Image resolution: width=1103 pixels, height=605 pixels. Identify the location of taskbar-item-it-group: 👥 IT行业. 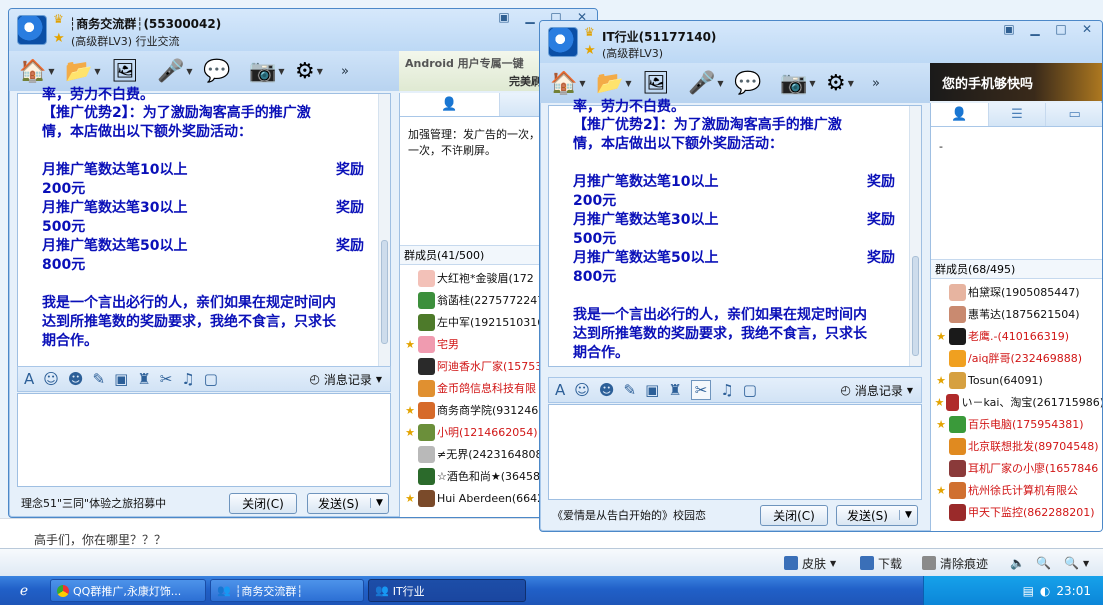
(447, 590).